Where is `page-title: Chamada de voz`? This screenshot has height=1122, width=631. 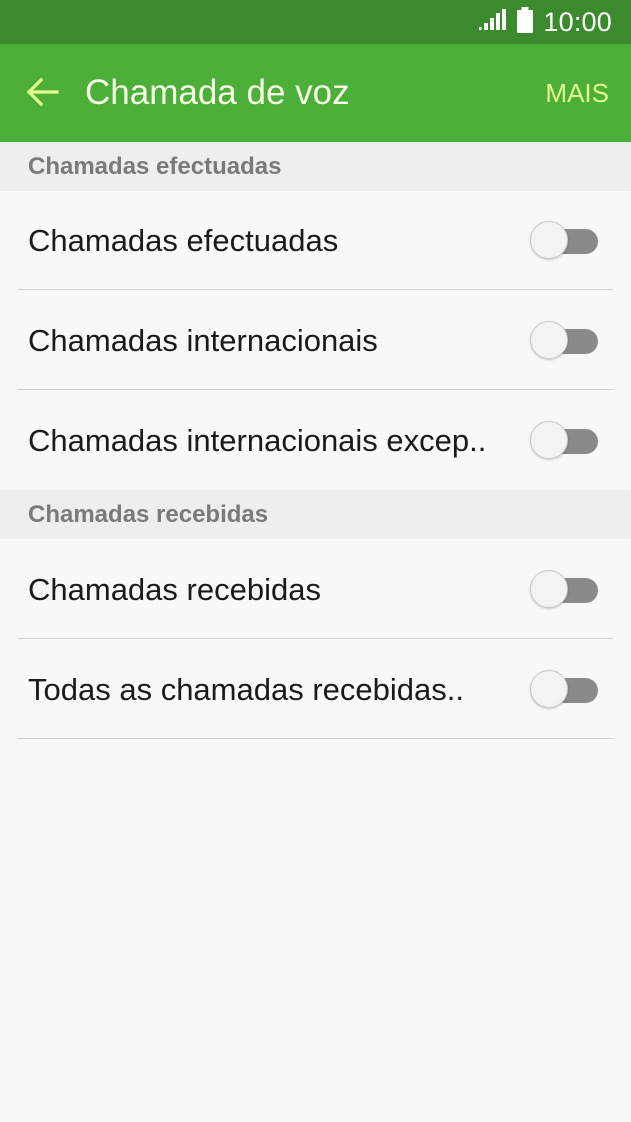 page-title: Chamada de voz is located at coordinates (217, 92).